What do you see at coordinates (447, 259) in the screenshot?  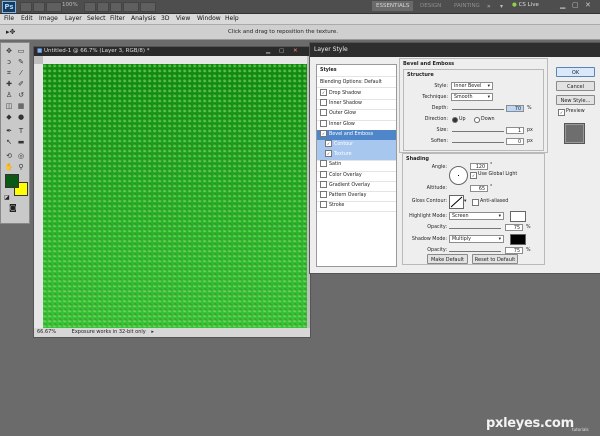 I see `make-default-button: Make Default` at bounding box center [447, 259].